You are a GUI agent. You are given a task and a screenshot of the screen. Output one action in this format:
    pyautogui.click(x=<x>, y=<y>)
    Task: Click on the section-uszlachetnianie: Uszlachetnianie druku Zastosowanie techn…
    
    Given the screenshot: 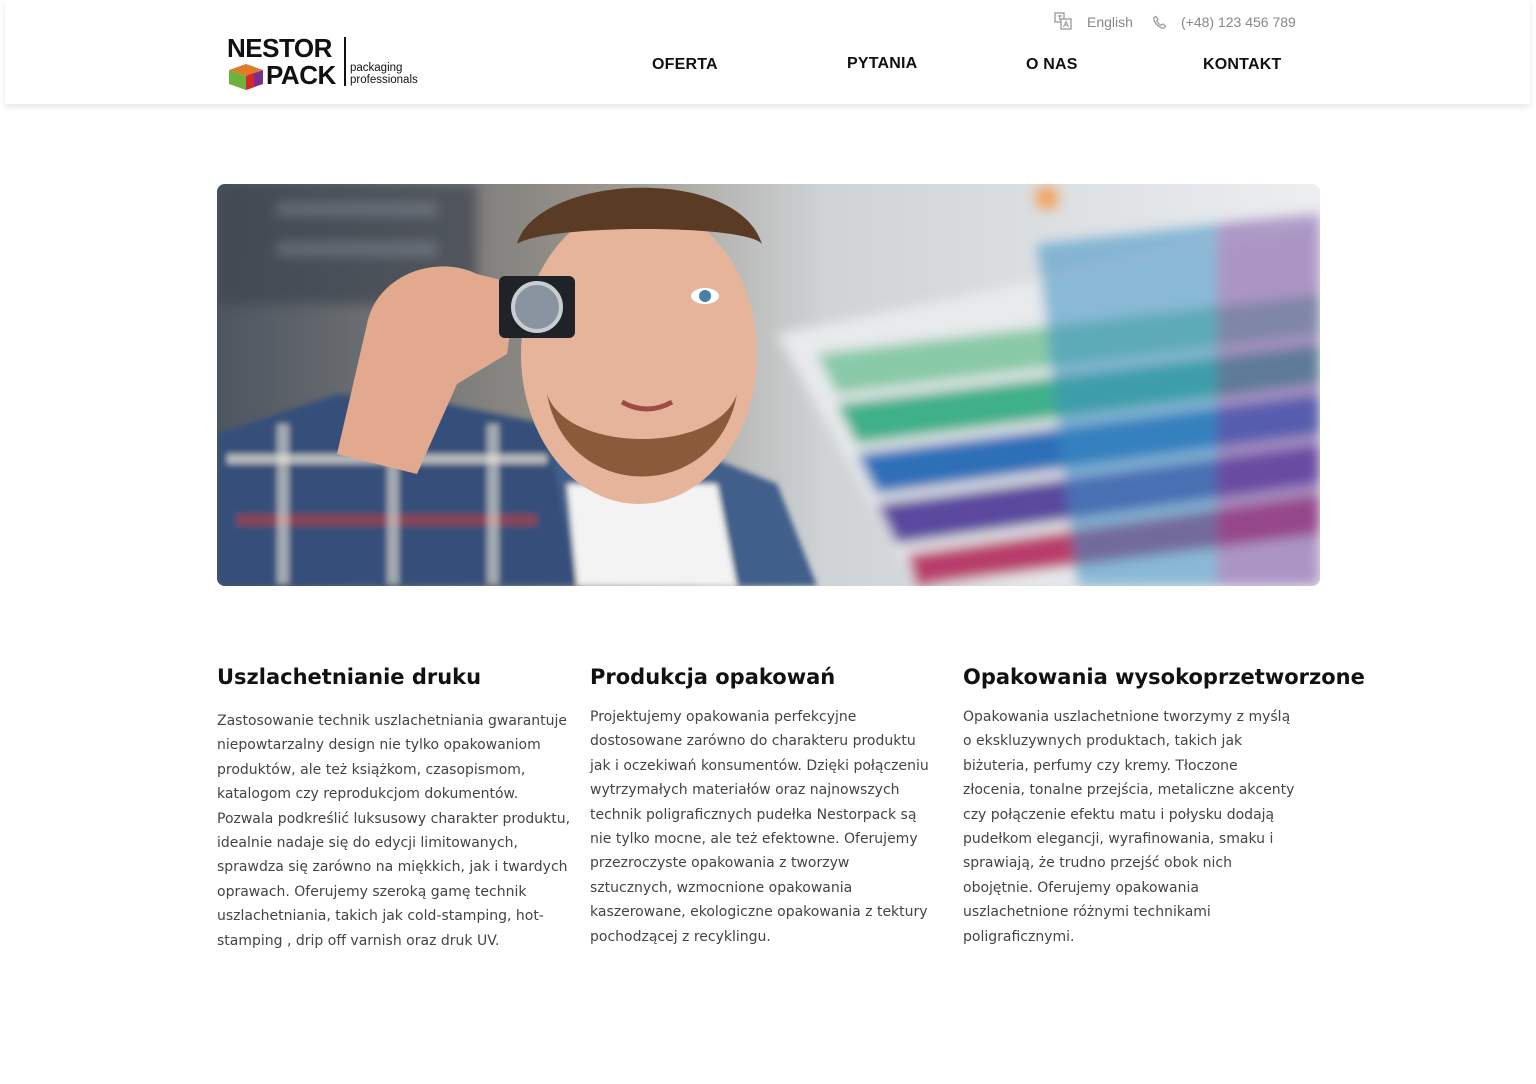 What is the action you would take?
    pyautogui.click(x=397, y=808)
    